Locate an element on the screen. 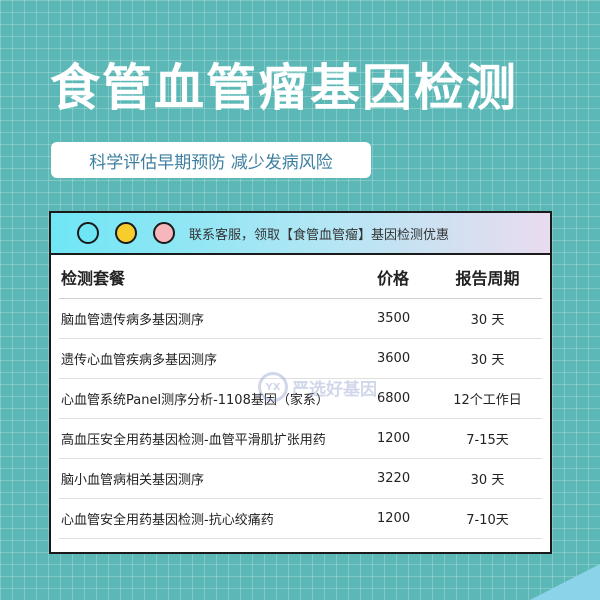 This screenshot has height=600, width=600. cyan-dot-icon is located at coordinates (88, 233).